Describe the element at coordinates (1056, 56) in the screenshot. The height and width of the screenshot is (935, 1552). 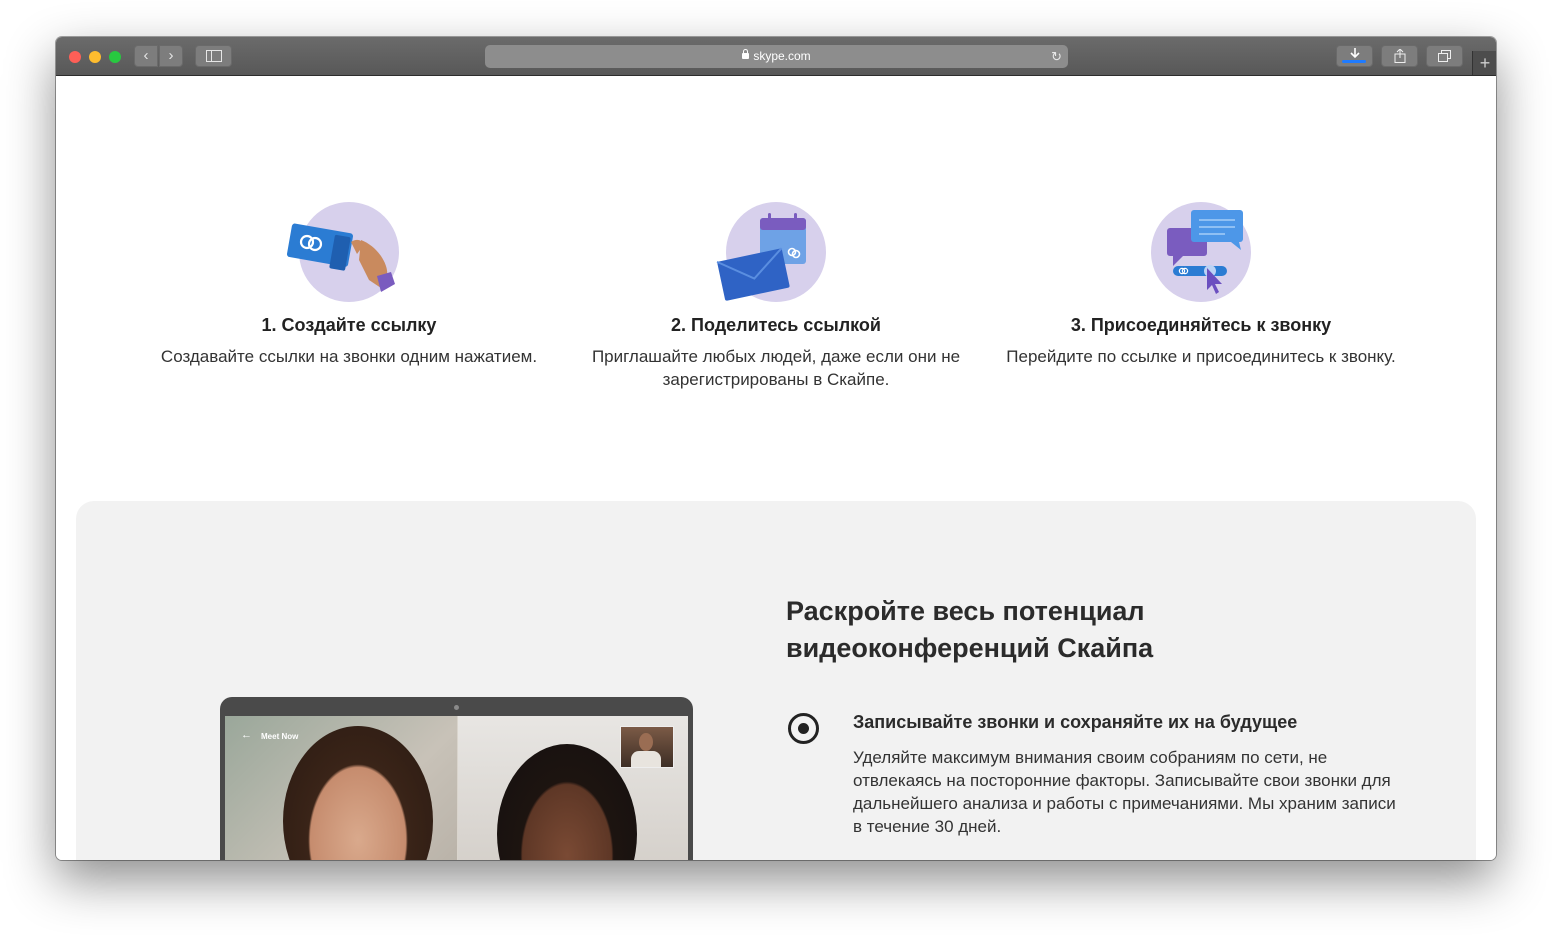
I see `reload-icon: ↻` at that location.